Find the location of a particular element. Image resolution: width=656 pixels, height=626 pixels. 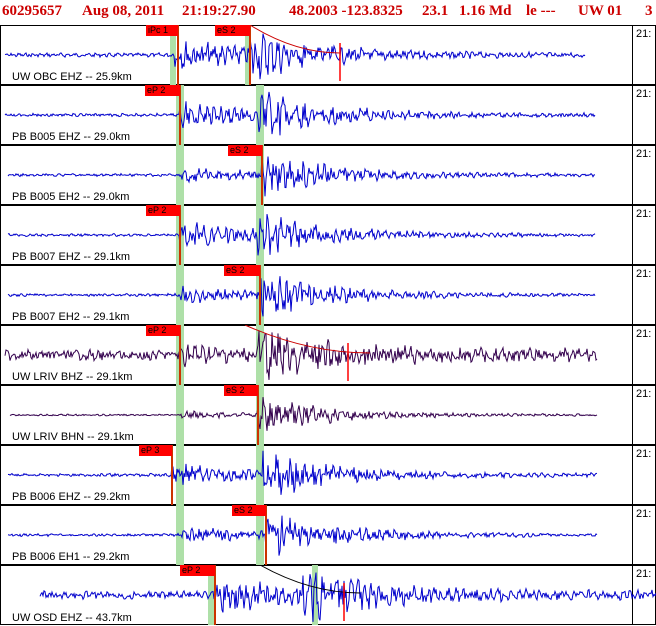

event-magnitude: 1.16 Md is located at coordinates (485, 11).